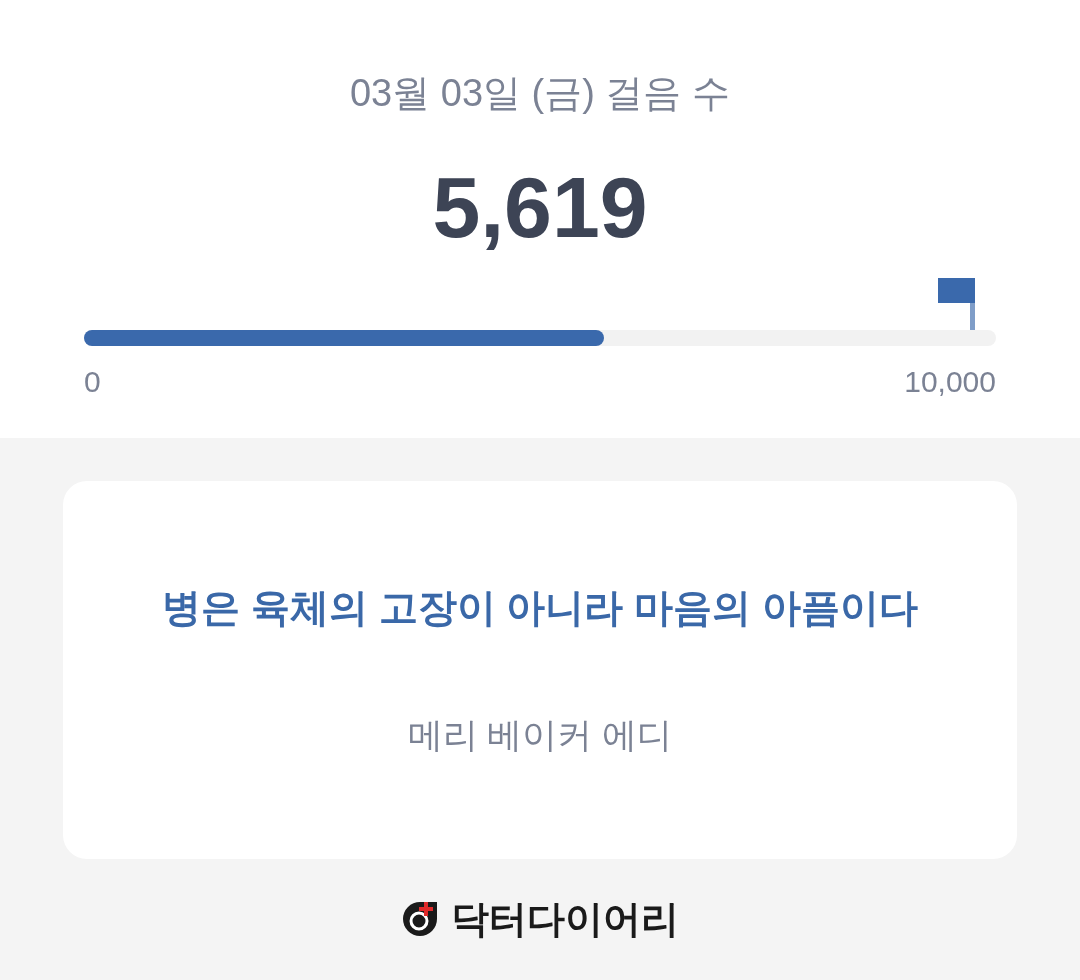 This screenshot has height=980, width=1080. I want to click on date-title: 03월 03일 (금) 걸음 수, so click(540, 93).